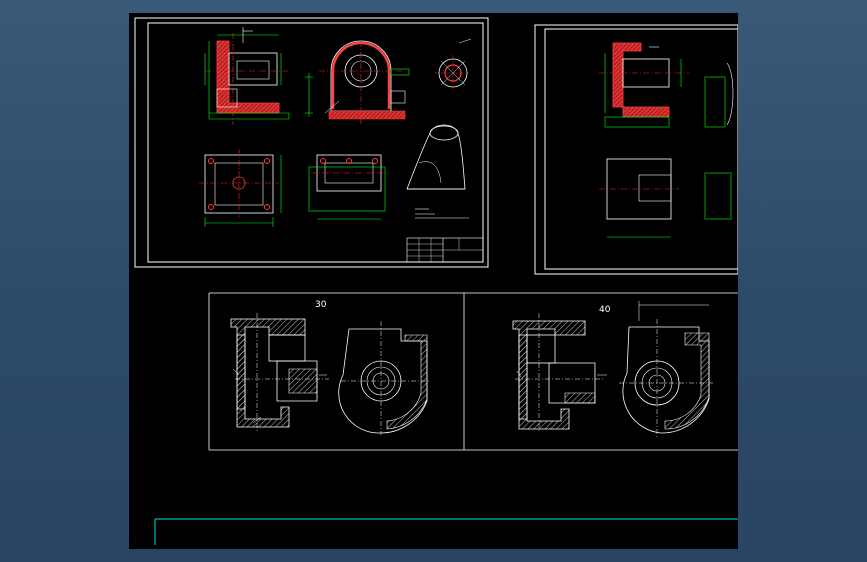 The width and height of the screenshot is (867, 562). Describe the element at coordinates (442, 213) in the screenshot. I see `technical-notes` at that location.